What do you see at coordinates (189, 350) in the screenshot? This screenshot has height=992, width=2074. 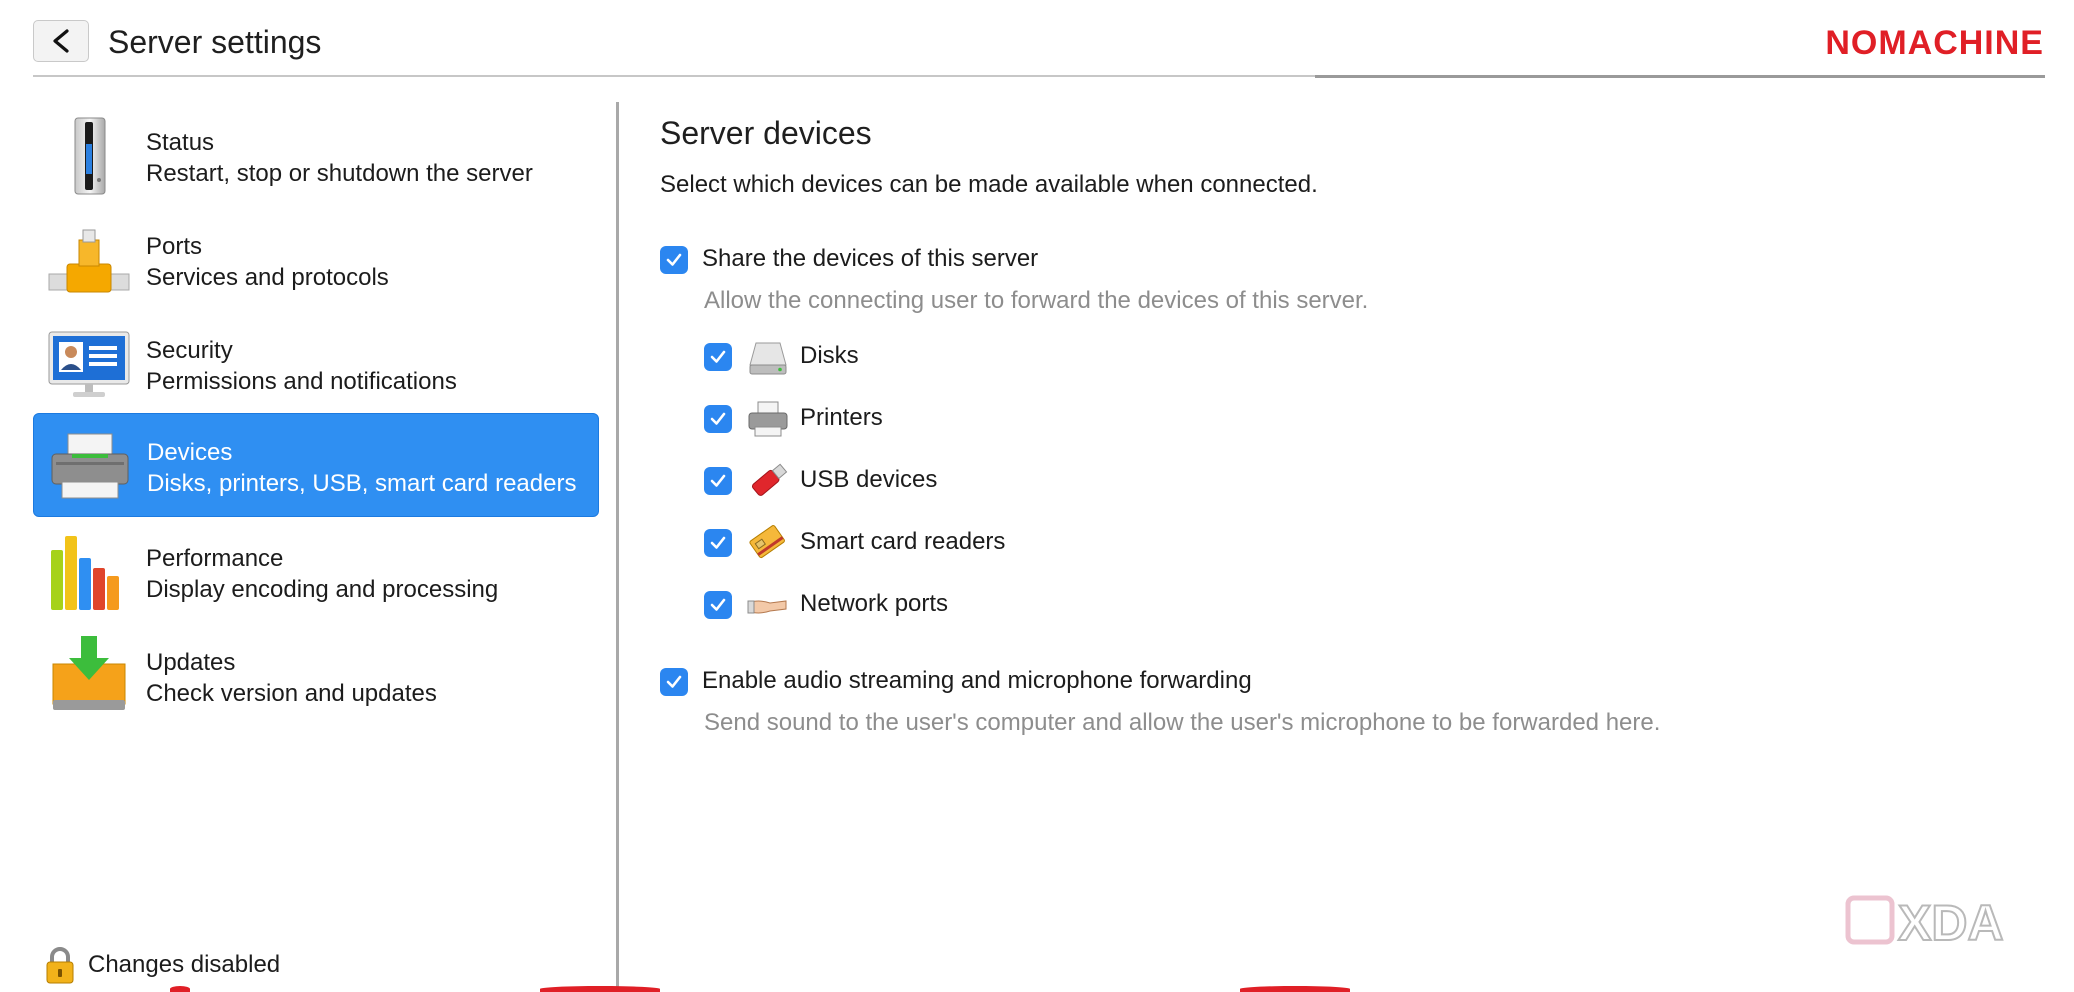 I see `sidebar-item-title: Security` at bounding box center [189, 350].